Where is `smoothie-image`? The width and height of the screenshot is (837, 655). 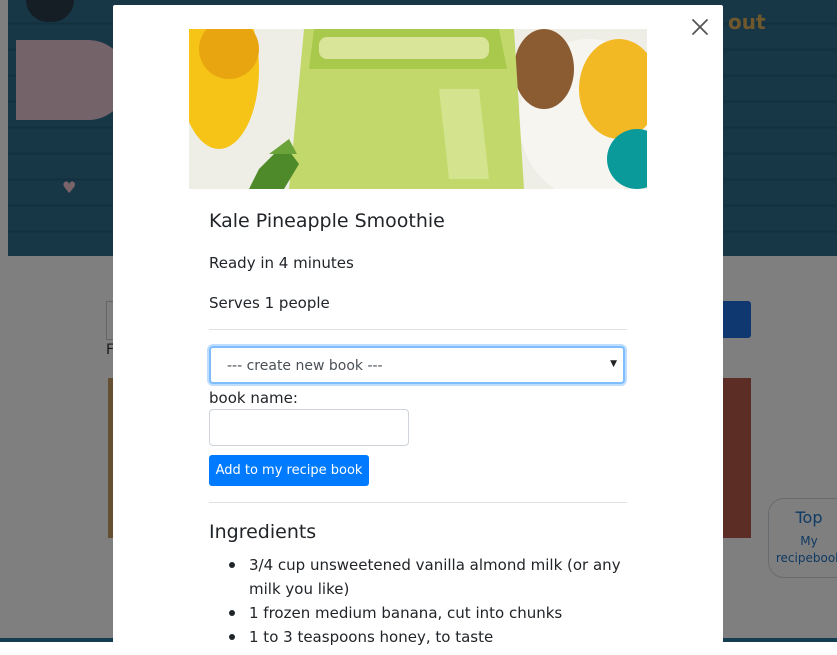 smoothie-image is located at coordinates (418, 109).